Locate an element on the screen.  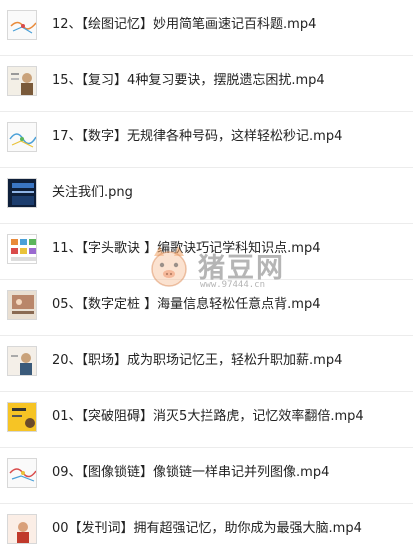
file-row: 01、【突破阻碍】消灭5大拦路虎，记忆效率翻倍.mp4 is located at coordinates (206, 420).